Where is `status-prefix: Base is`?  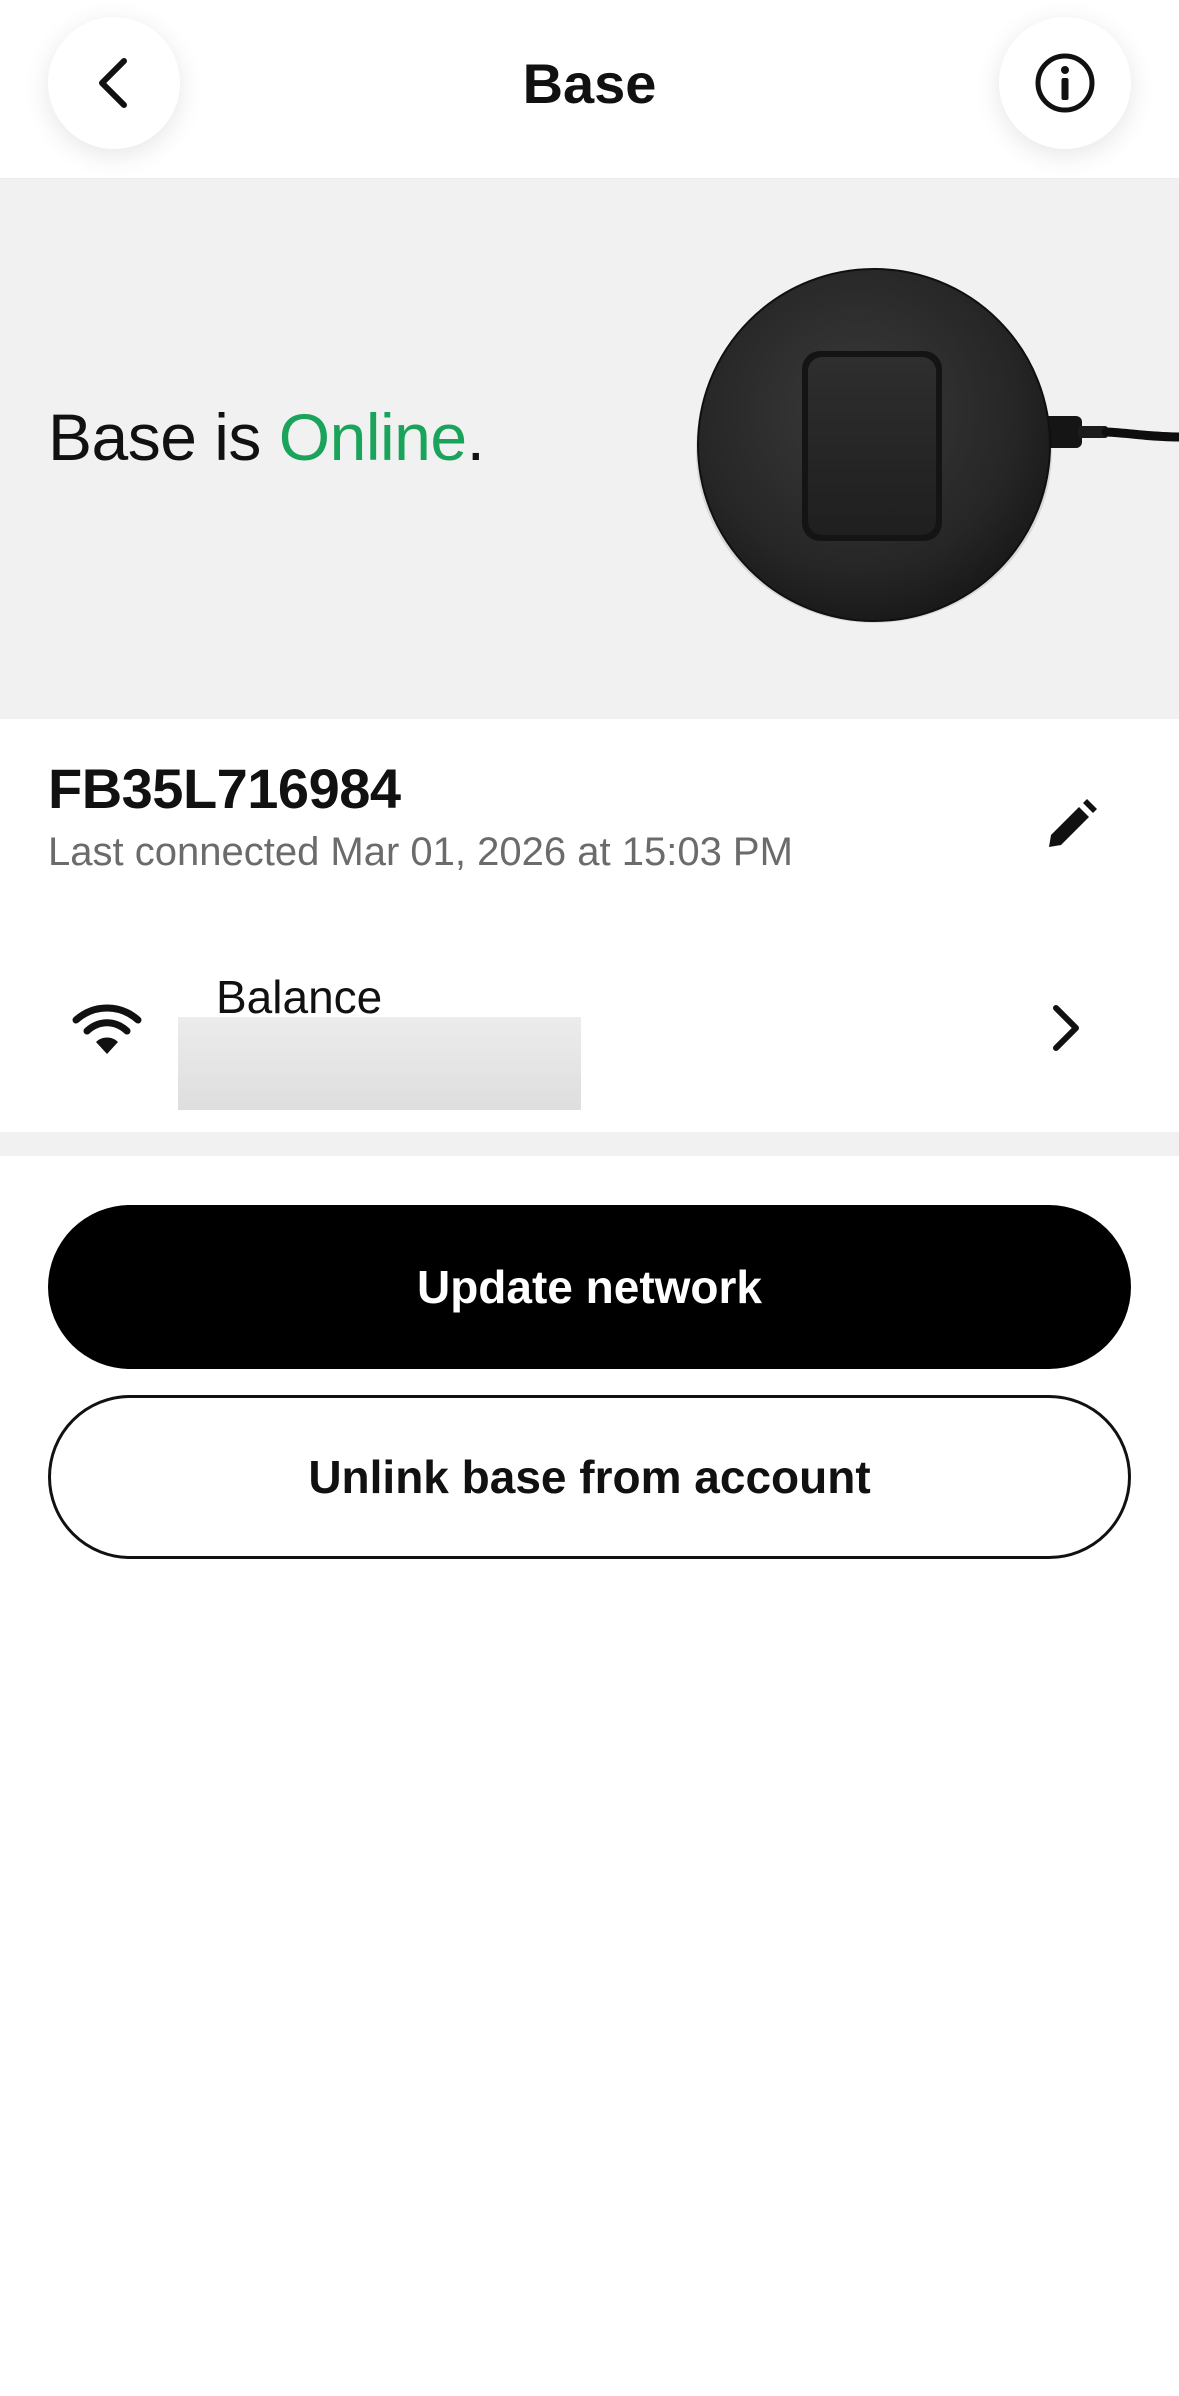
status-prefix: Base is is located at coordinates (163, 437).